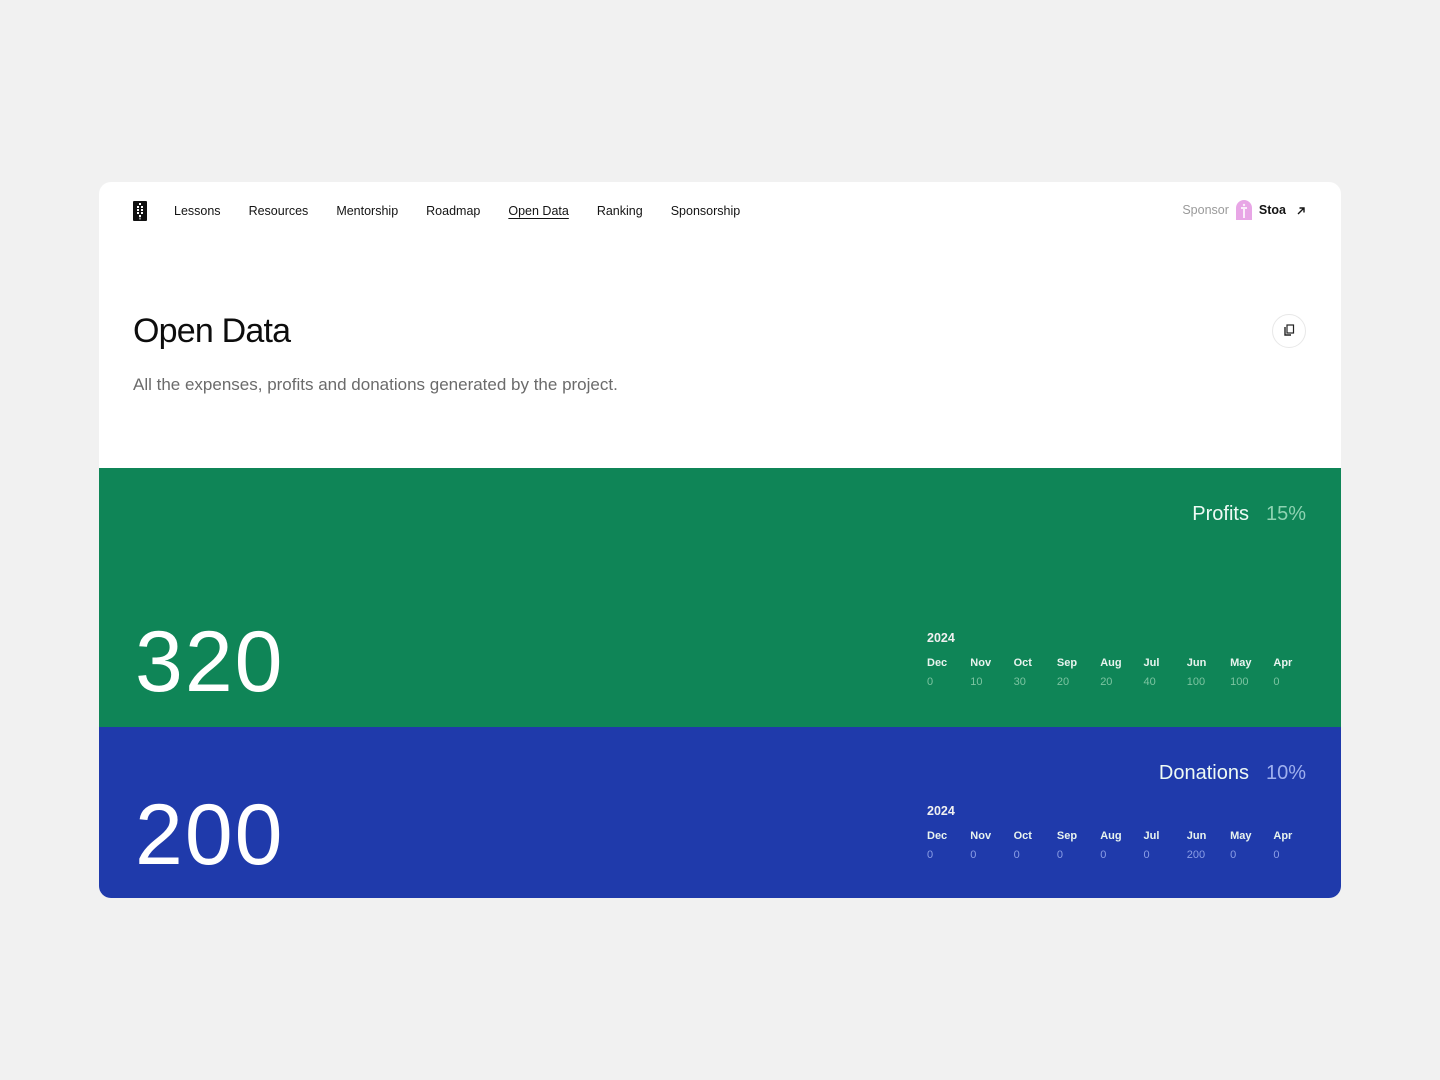  I want to click on donations-month-column: Oct 0, so click(1035, 845).